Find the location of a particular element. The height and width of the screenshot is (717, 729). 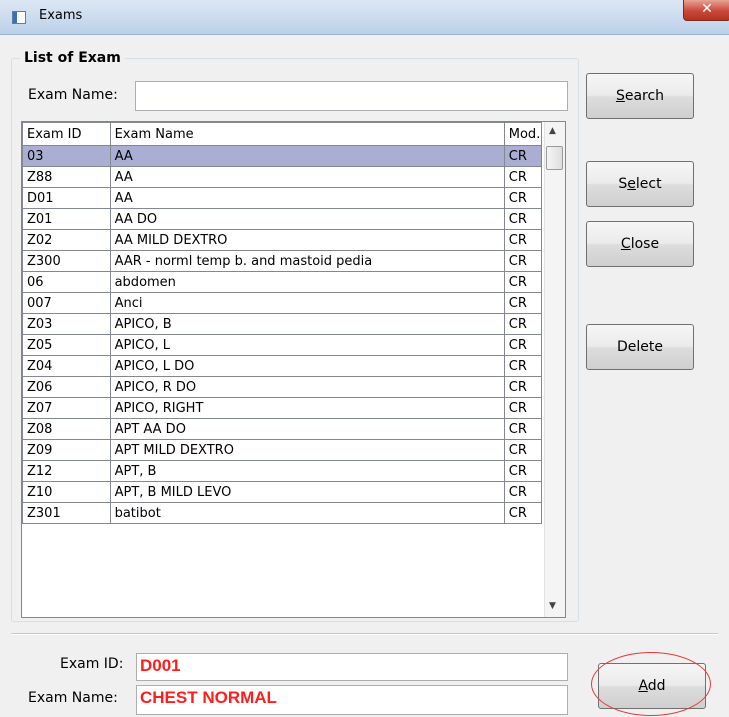

cell-exam-name: Anci is located at coordinates (307, 303).